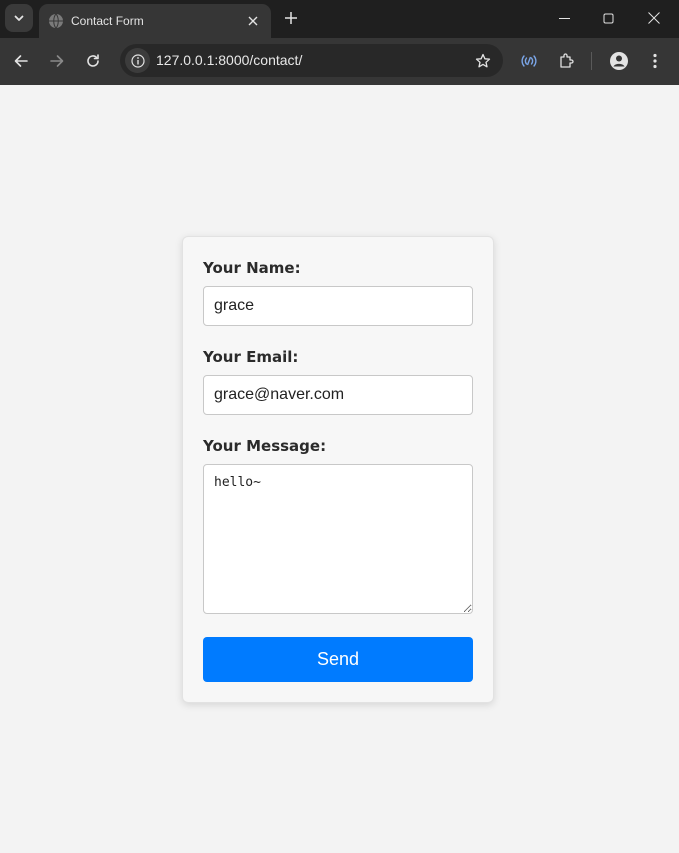 Image resolution: width=679 pixels, height=853 pixels. I want to click on forward-button, so click(57, 61).